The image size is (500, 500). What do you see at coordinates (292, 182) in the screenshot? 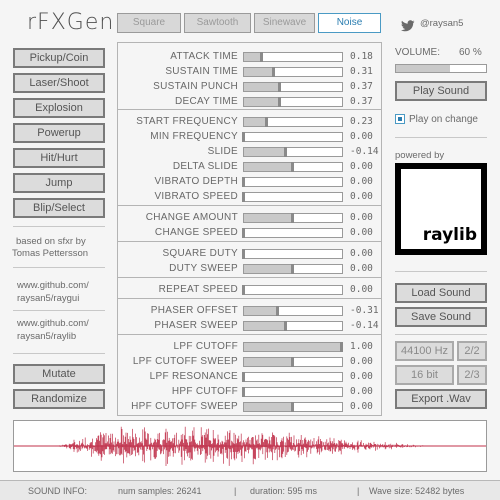
I see `vibrato-depth-slider` at bounding box center [292, 182].